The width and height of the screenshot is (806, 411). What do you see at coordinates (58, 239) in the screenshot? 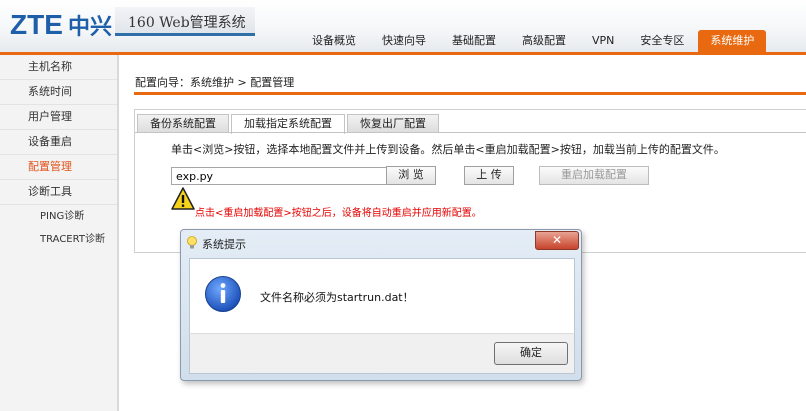
I see `sidebar-subitem-tracert: TRACERT诊断` at bounding box center [58, 239].